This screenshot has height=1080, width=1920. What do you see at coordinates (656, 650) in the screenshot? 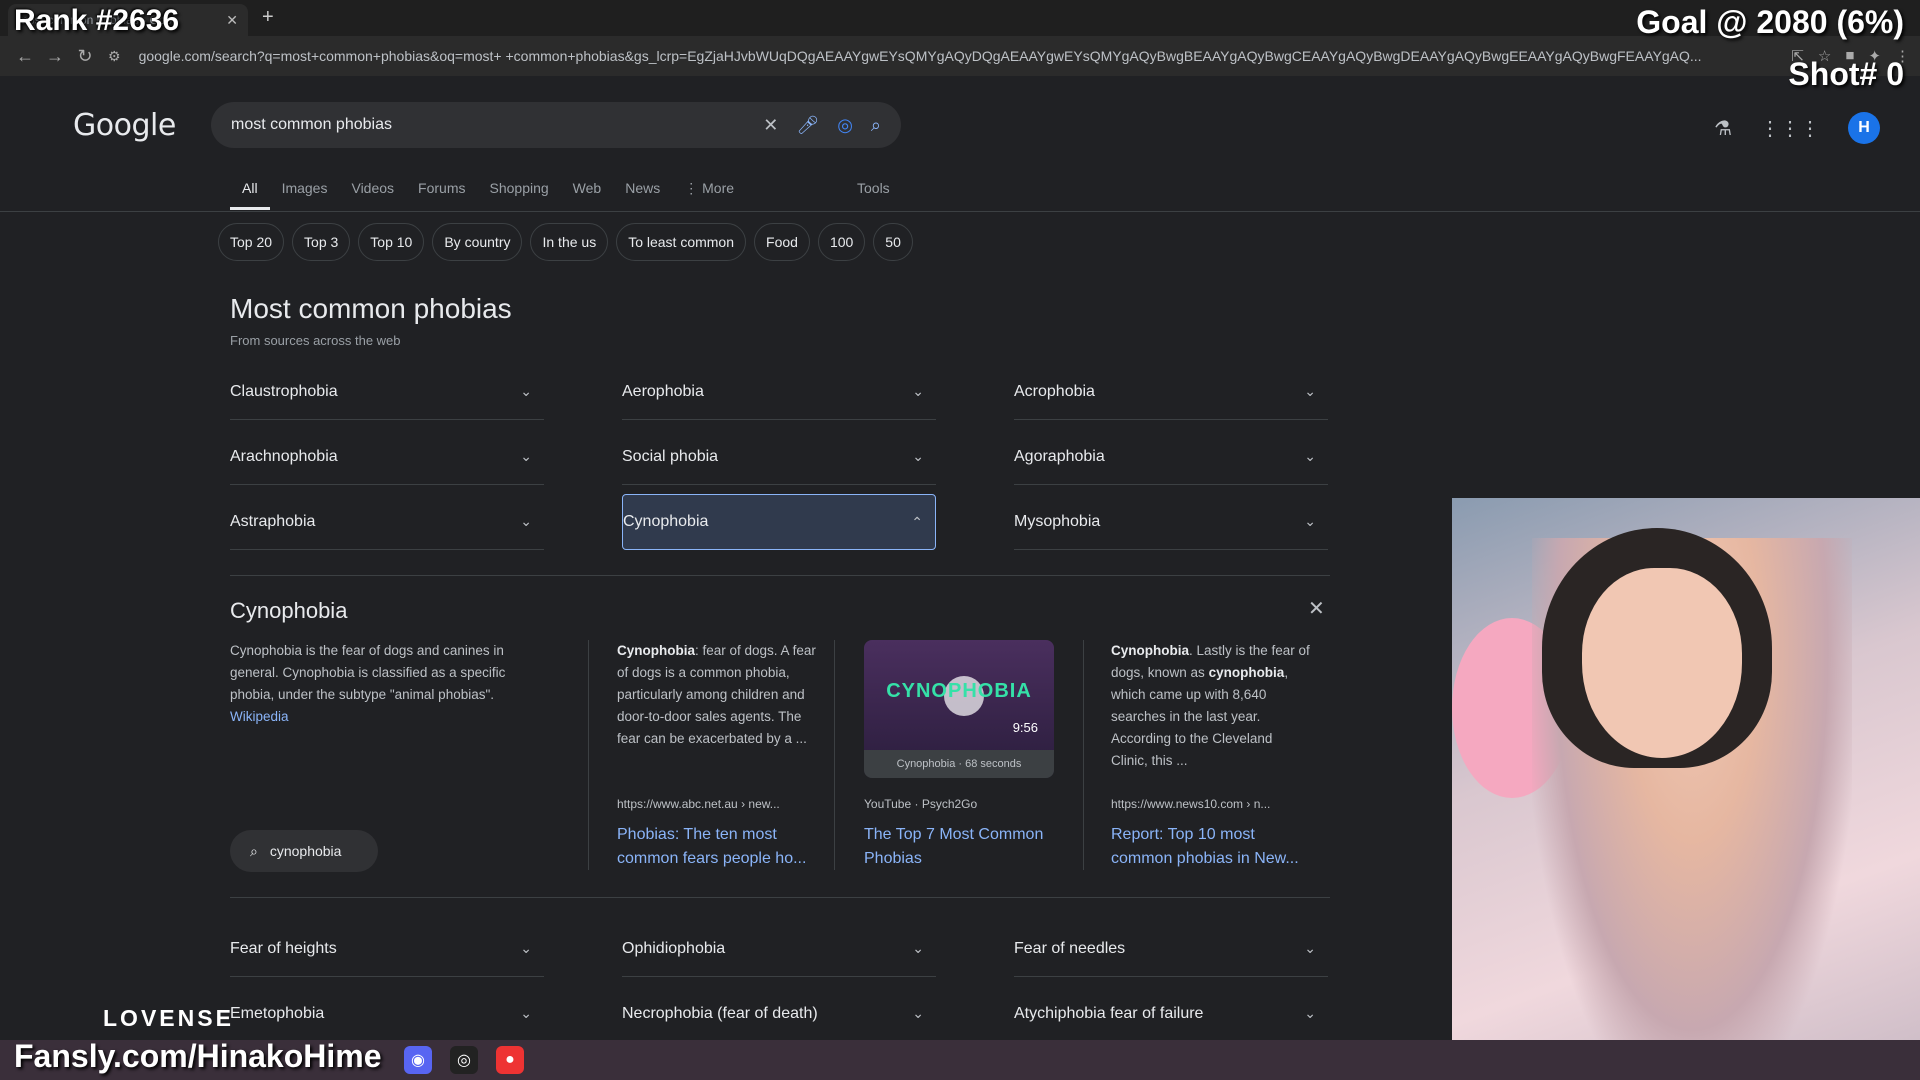
I see `snippet-bold: Cynophobia` at bounding box center [656, 650].